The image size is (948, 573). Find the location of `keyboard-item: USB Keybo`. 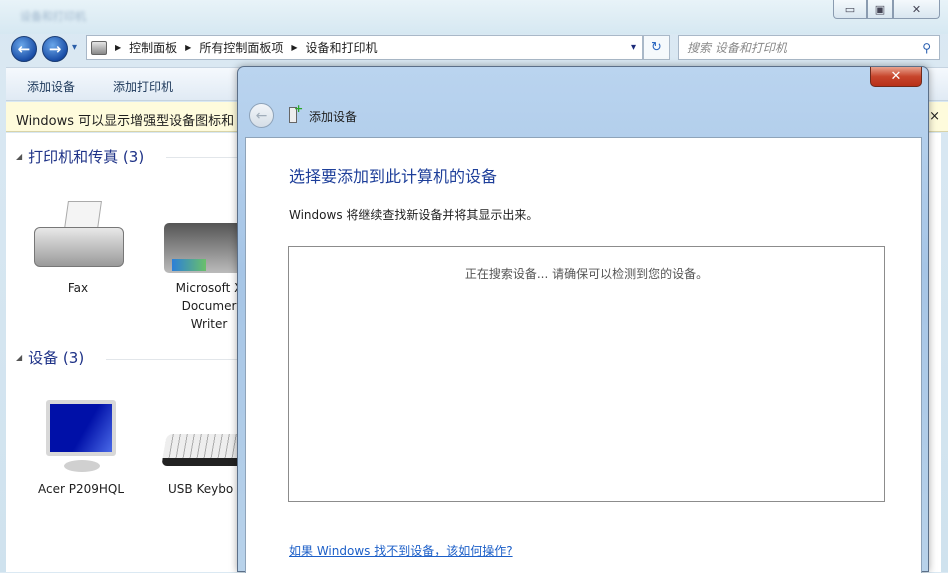

keyboard-item: USB Keybo is located at coordinates (201, 448).